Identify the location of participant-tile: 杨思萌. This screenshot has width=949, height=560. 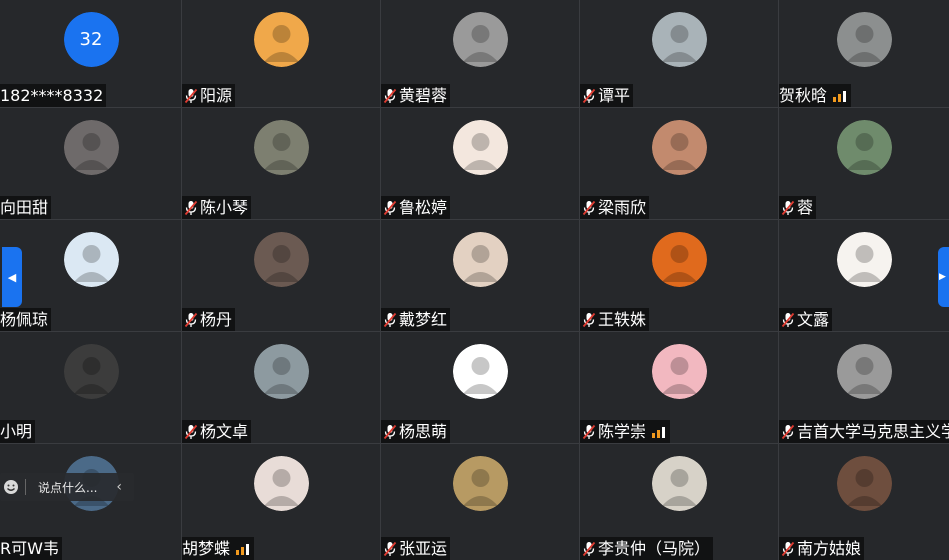
(480, 387).